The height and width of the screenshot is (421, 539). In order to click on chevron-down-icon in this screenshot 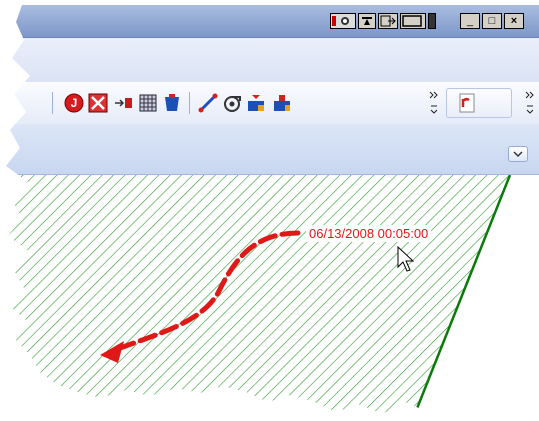, I will do `click(518, 154)`.